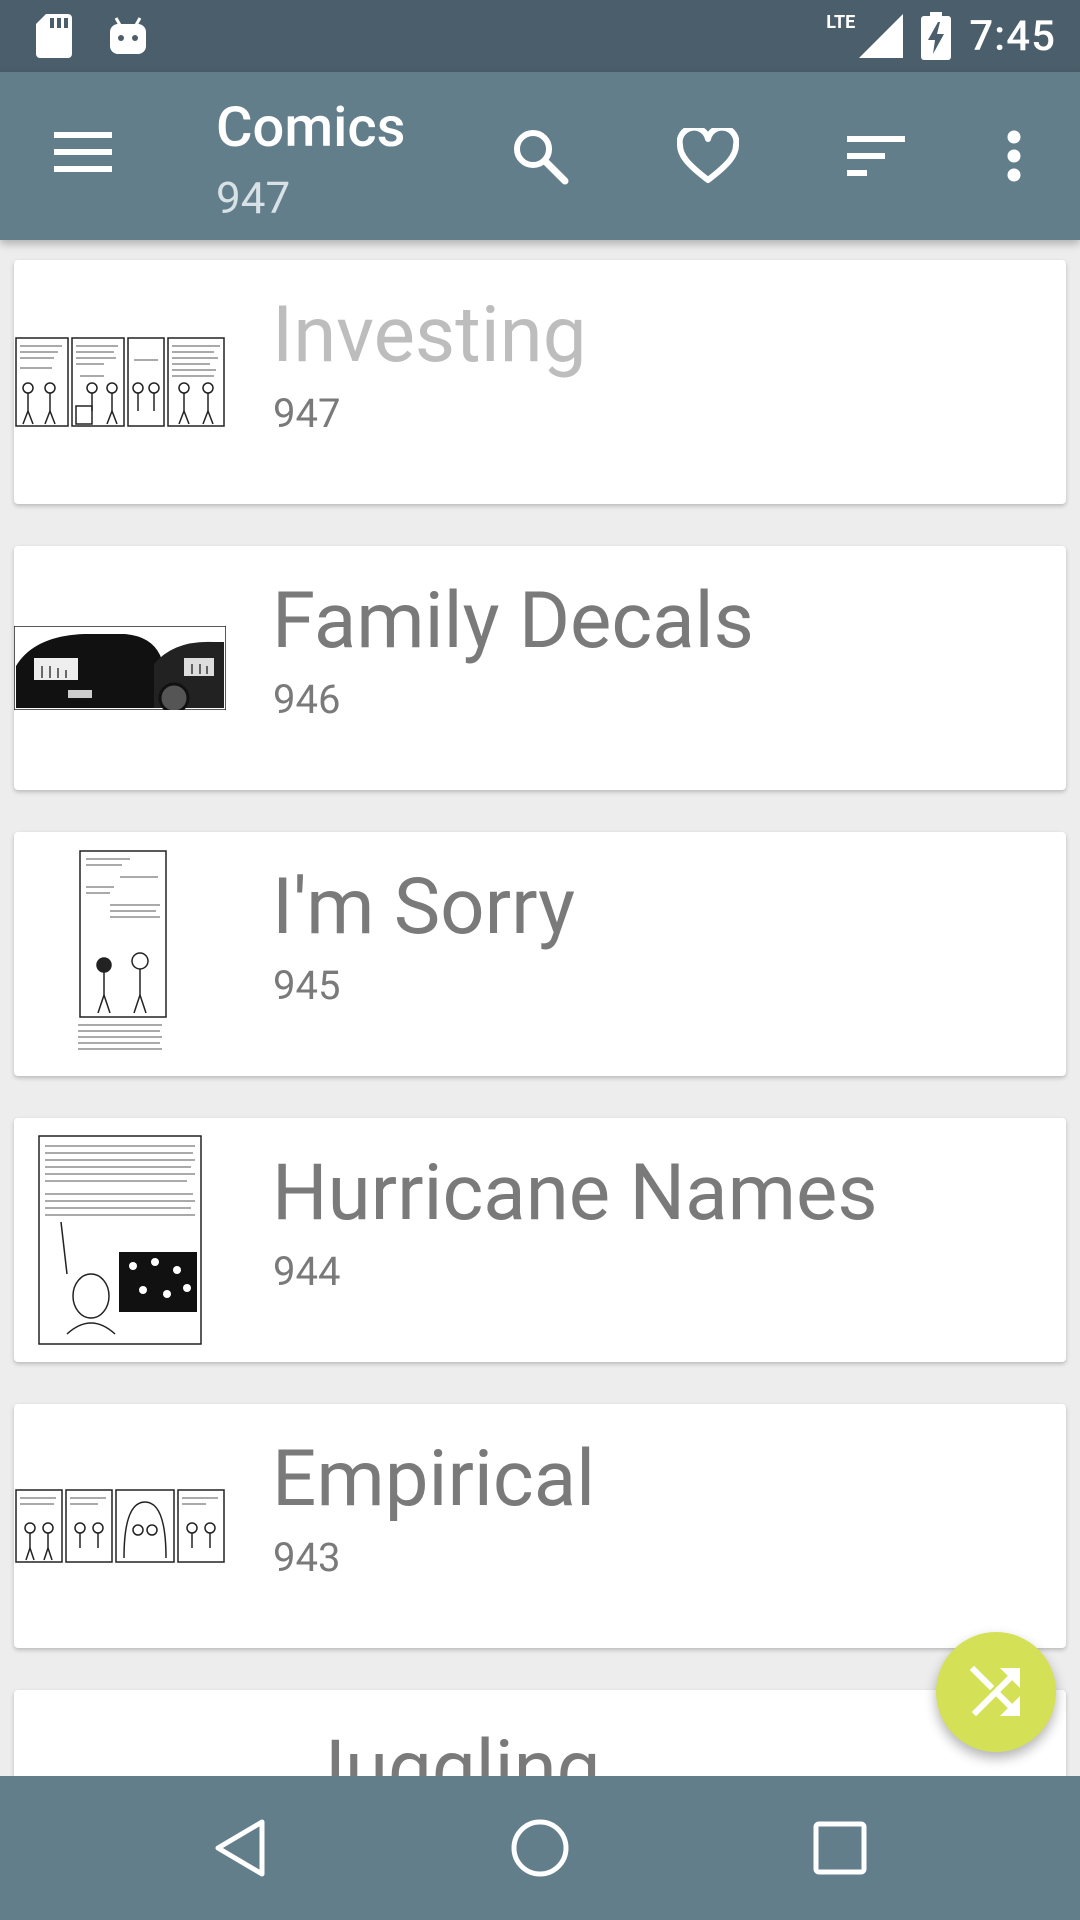  Describe the element at coordinates (307, 413) in the screenshot. I see `comic-number: 947` at that location.